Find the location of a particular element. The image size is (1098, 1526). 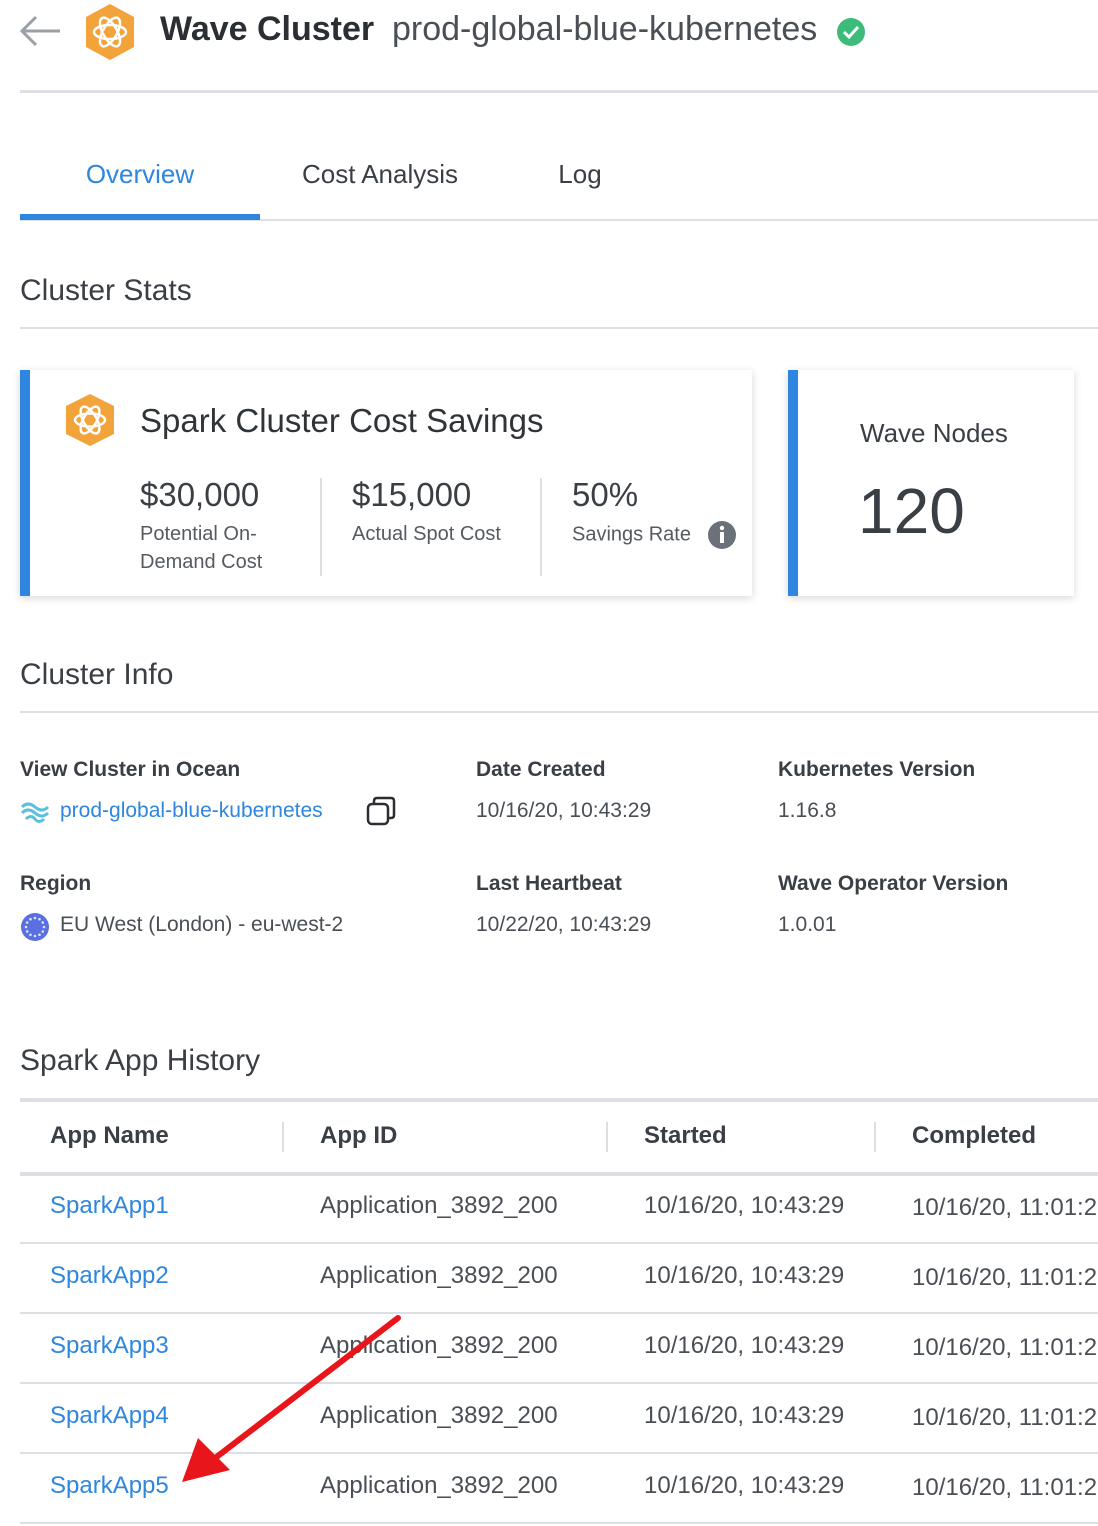

table-top-rule is located at coordinates (559, 1100).